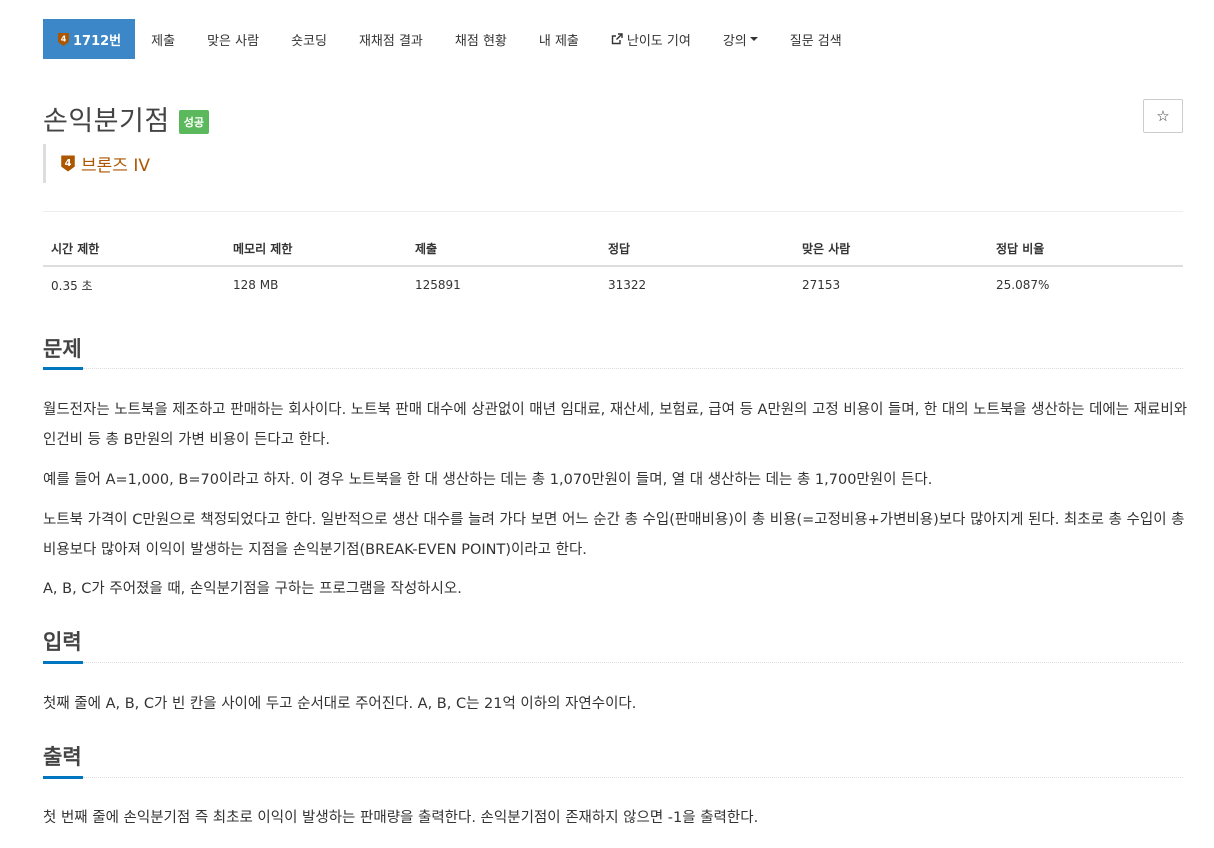  Describe the element at coordinates (658, 41) in the screenshot. I see `nav-difficulty-contribution-label: 난이도 기여` at that location.